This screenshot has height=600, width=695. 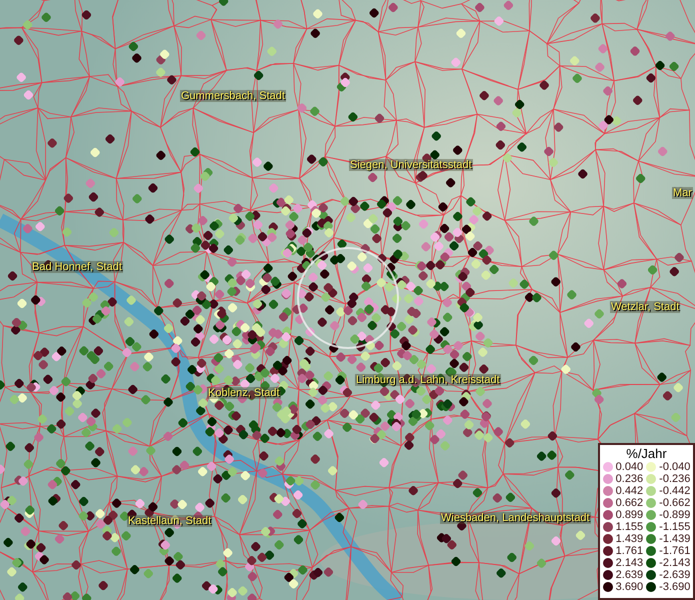 I want to click on legend-value: 0.442, so click(x=630, y=491).